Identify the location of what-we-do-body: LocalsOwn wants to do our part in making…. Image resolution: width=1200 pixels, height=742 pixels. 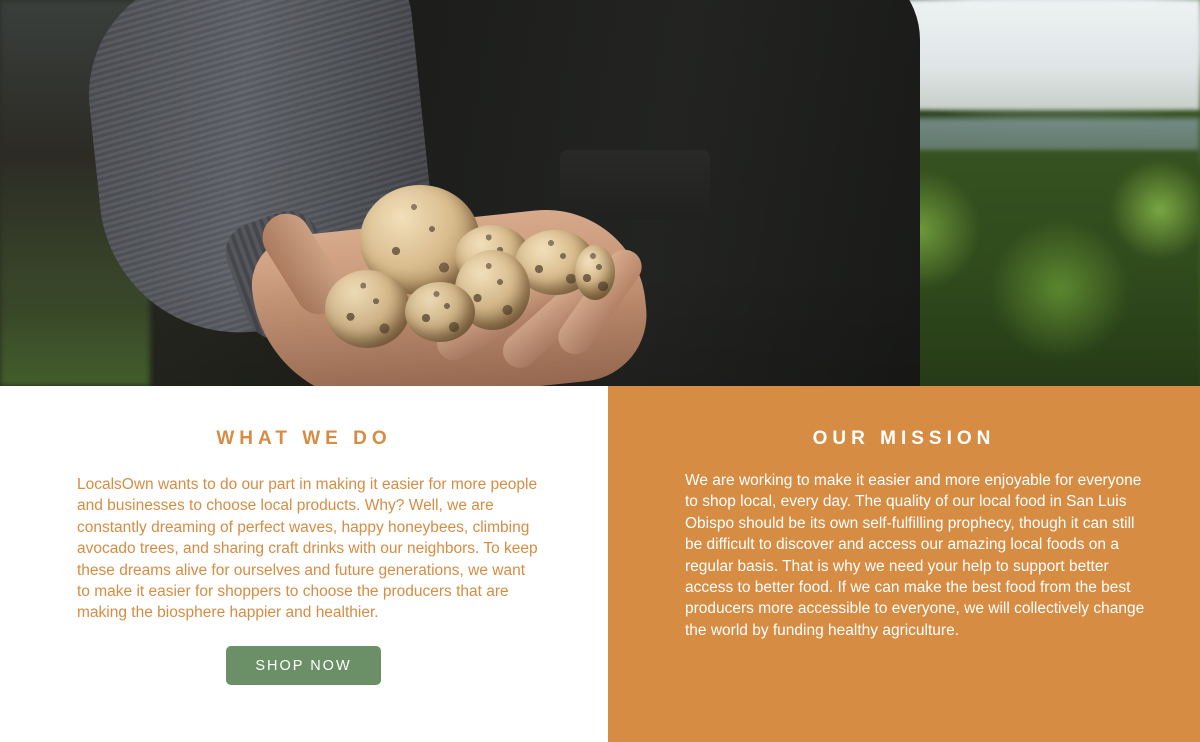
(307, 549).